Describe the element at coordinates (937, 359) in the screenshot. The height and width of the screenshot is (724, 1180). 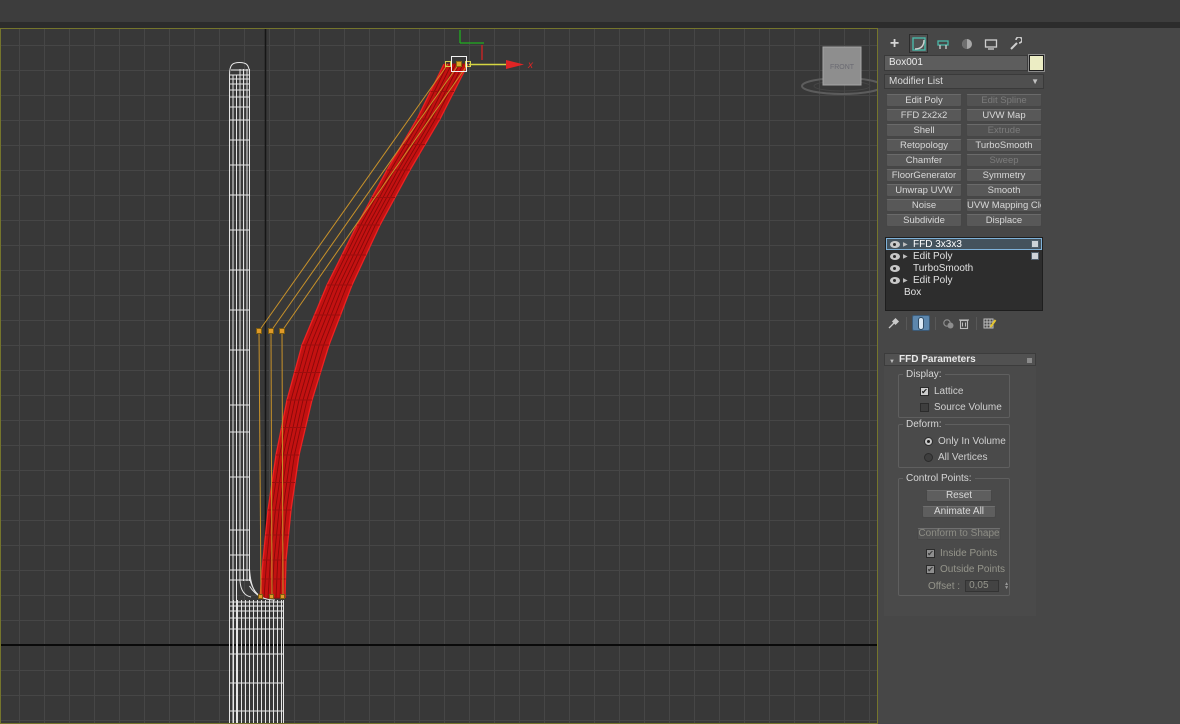
I see `rollout-title: FFD Parameters` at that location.